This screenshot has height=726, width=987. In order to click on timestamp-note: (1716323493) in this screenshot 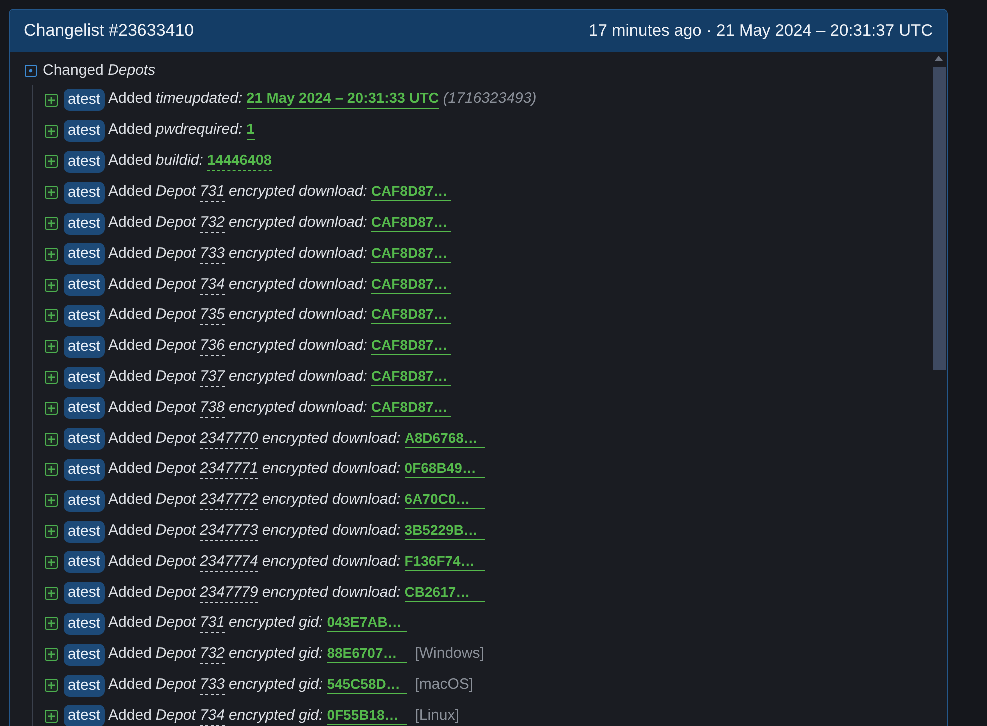, I will do `click(490, 99)`.